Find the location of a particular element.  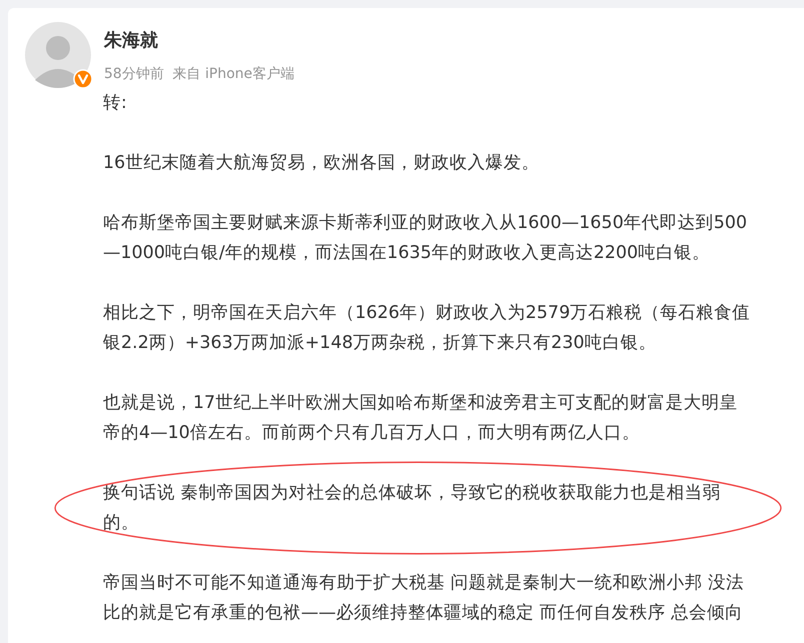

post-paragraph: 相比之下，明帝国在天启六年（1626年）财政收入为2579万石粮税（每石粮食值 银2.2两）+363万两加派+148万两杂税，折算下来只有230吨白银。 is located at coordinates (427, 328).